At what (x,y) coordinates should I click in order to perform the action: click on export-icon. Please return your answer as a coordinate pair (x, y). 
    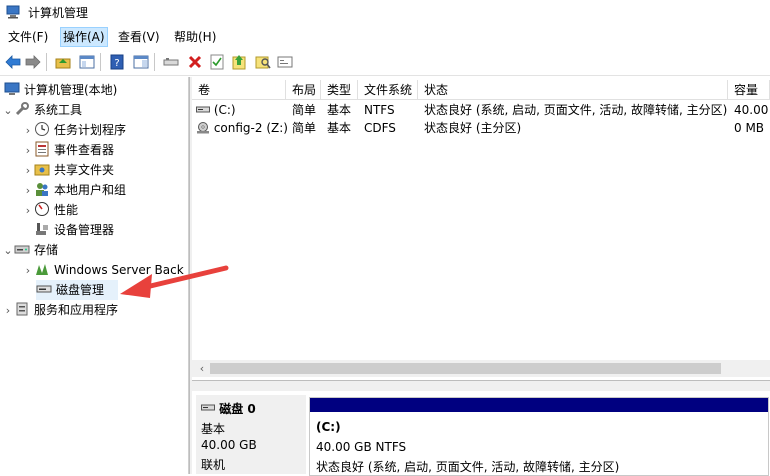
    Looking at the image, I should click on (239, 62).